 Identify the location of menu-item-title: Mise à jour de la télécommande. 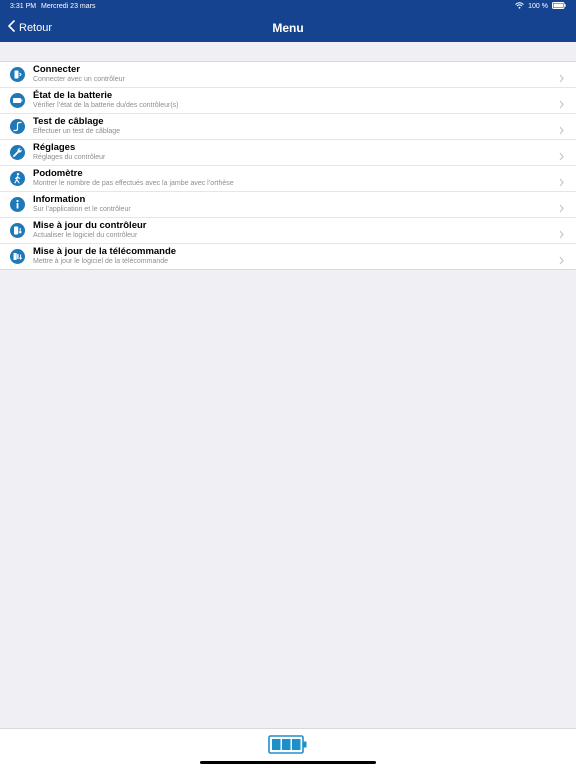
(105, 251).